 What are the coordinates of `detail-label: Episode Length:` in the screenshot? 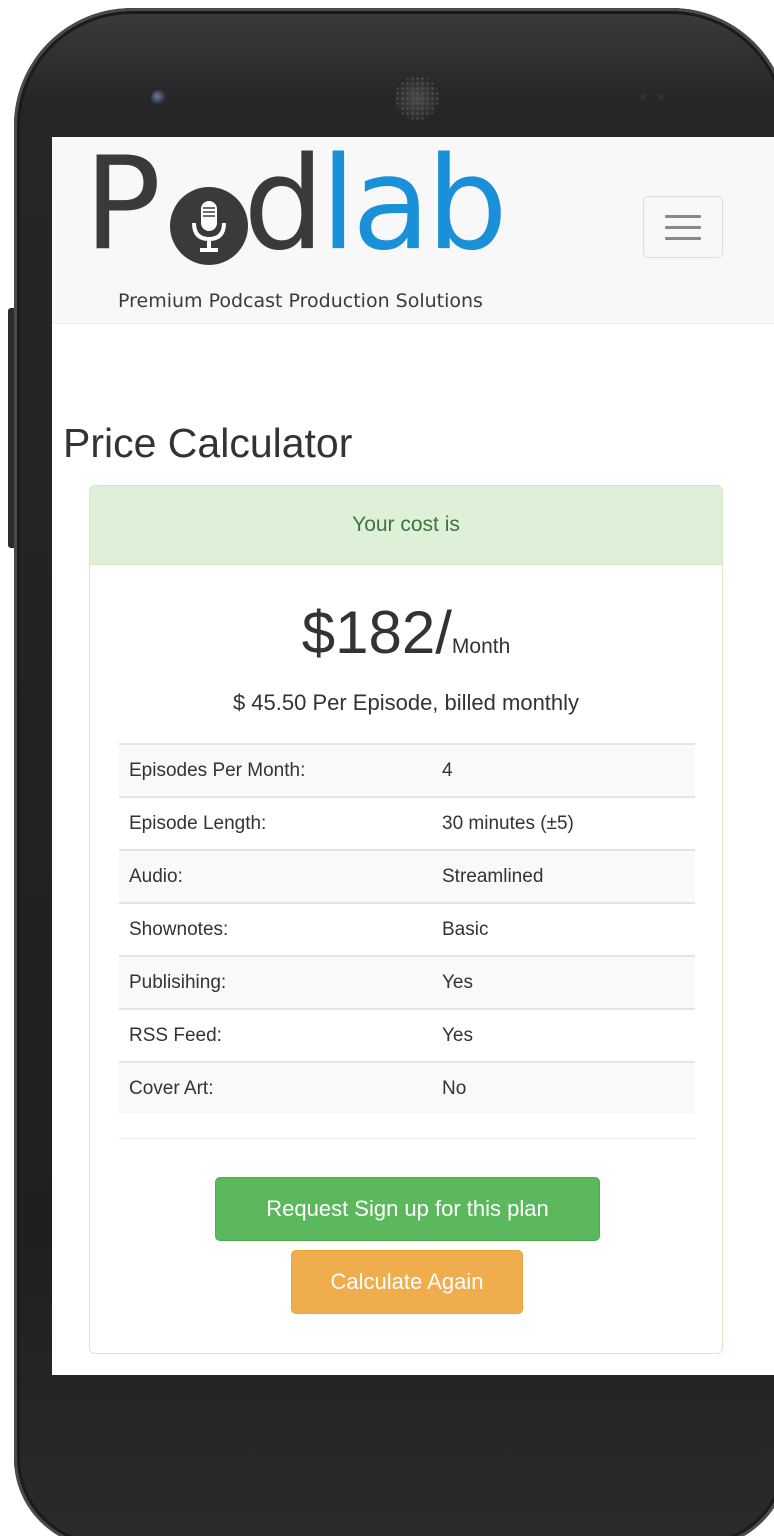 It's located at (280, 823).